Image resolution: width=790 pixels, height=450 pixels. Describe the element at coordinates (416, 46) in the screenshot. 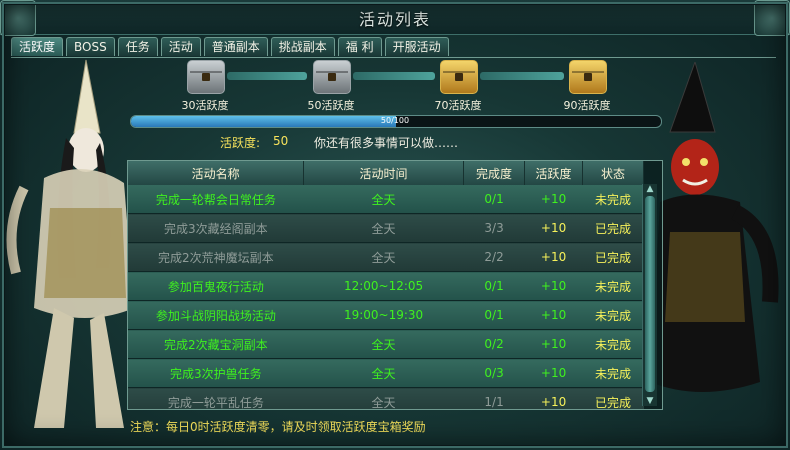

I see `tab-server-launch: 开服活动` at that location.